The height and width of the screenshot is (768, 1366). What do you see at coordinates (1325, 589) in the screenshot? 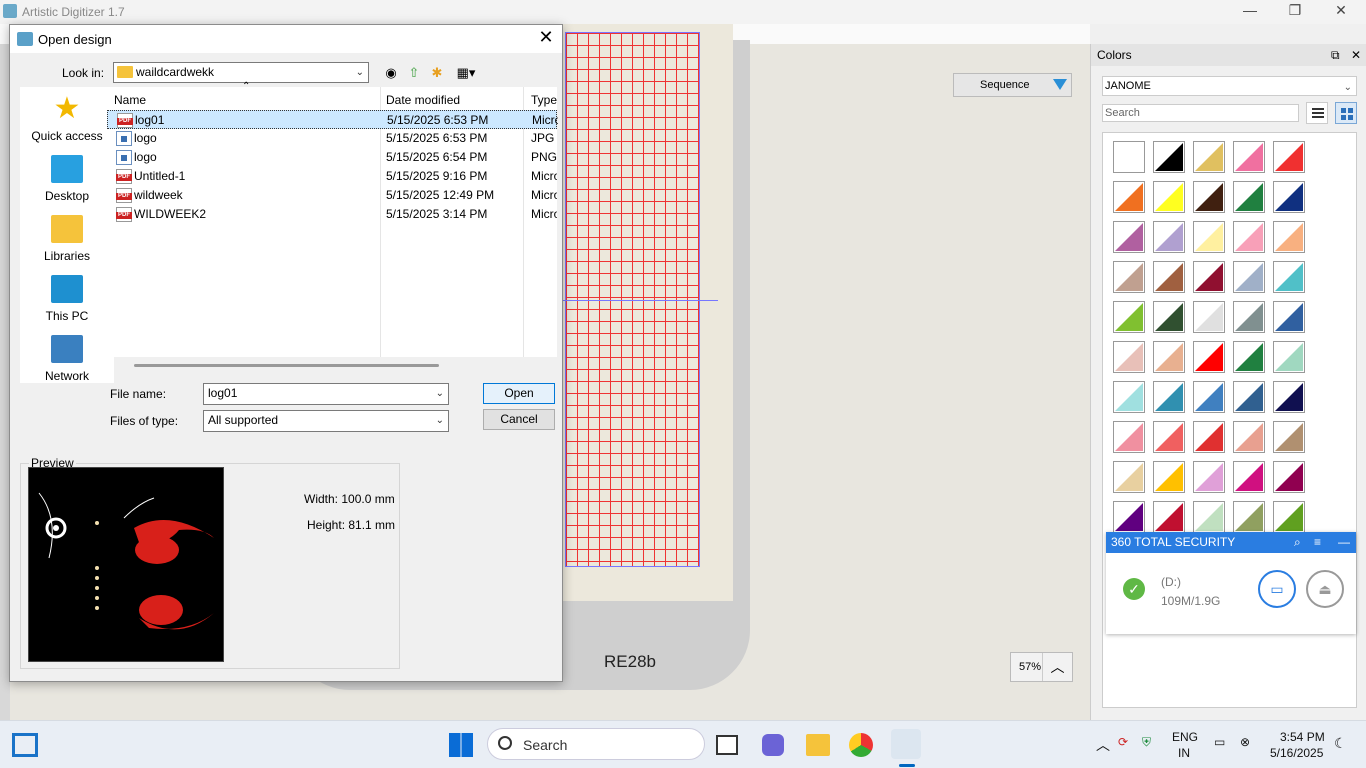
I see `eject-icon: ⏏` at bounding box center [1325, 589].